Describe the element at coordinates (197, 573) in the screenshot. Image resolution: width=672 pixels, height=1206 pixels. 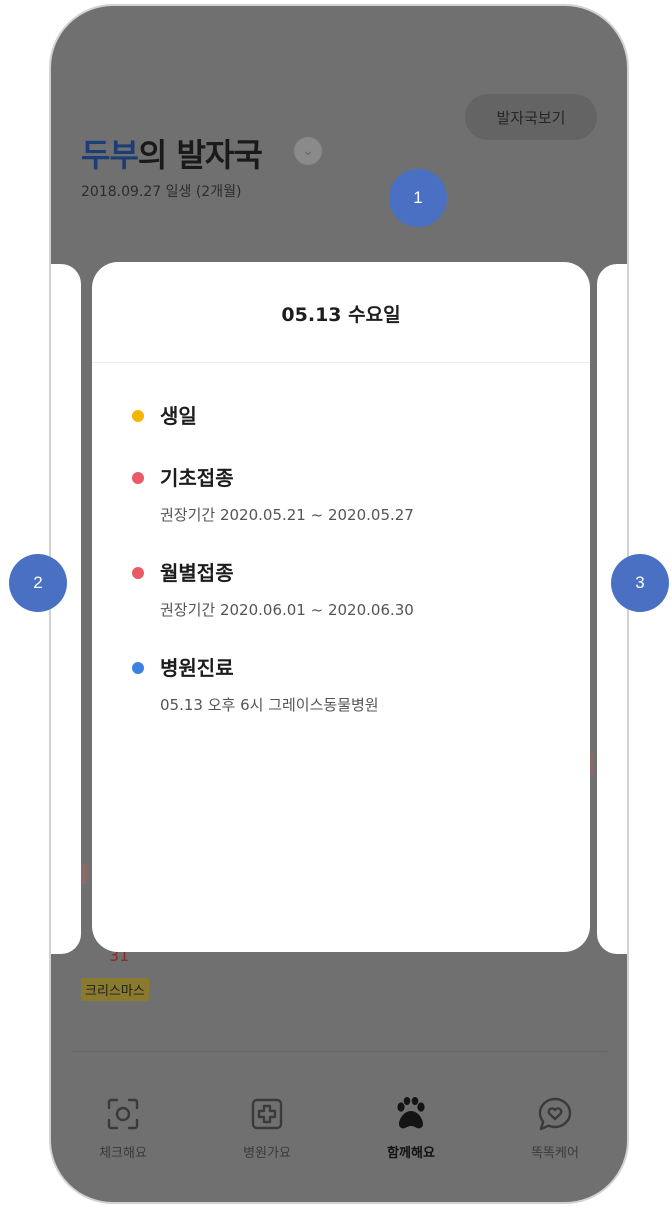
I see `event-title: 월별접종` at that location.